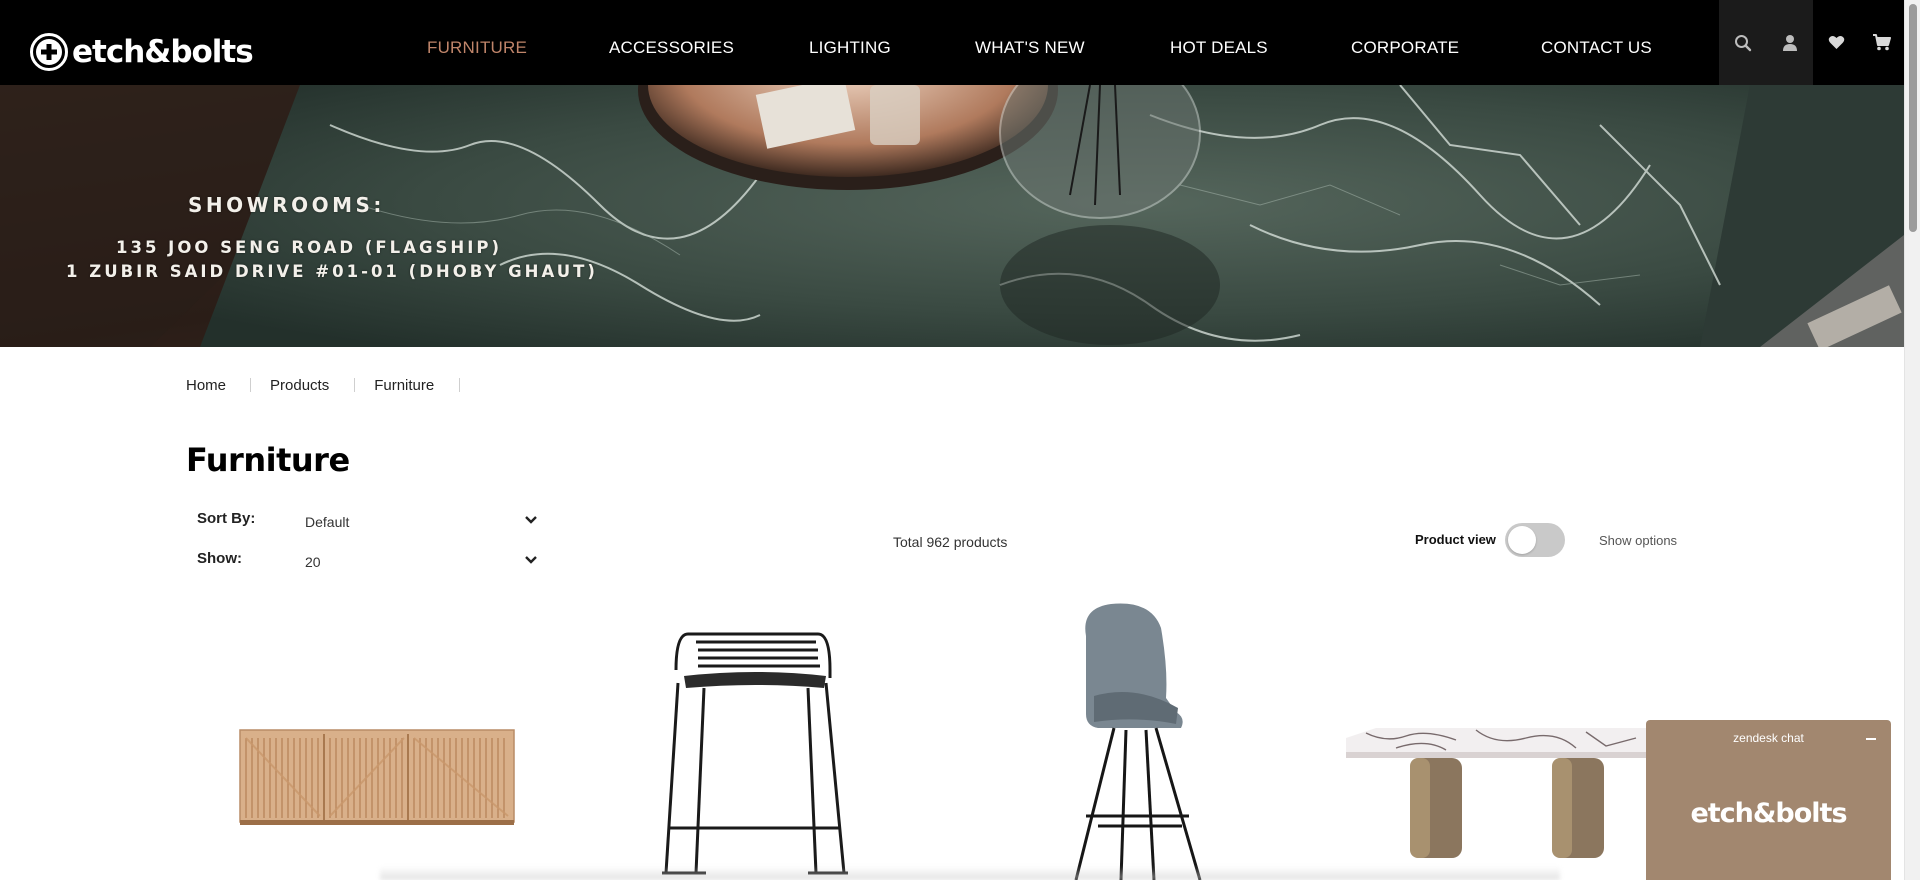 This screenshot has width=1920, height=880. Describe the element at coordinates (327, 522) in the screenshot. I see `sort-by-value: Default` at that location.